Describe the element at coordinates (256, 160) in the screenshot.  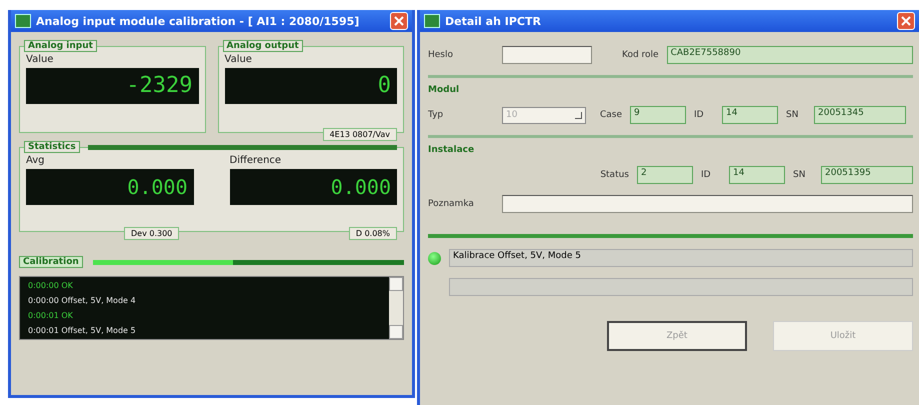
I see `field-label: Difference` at that location.